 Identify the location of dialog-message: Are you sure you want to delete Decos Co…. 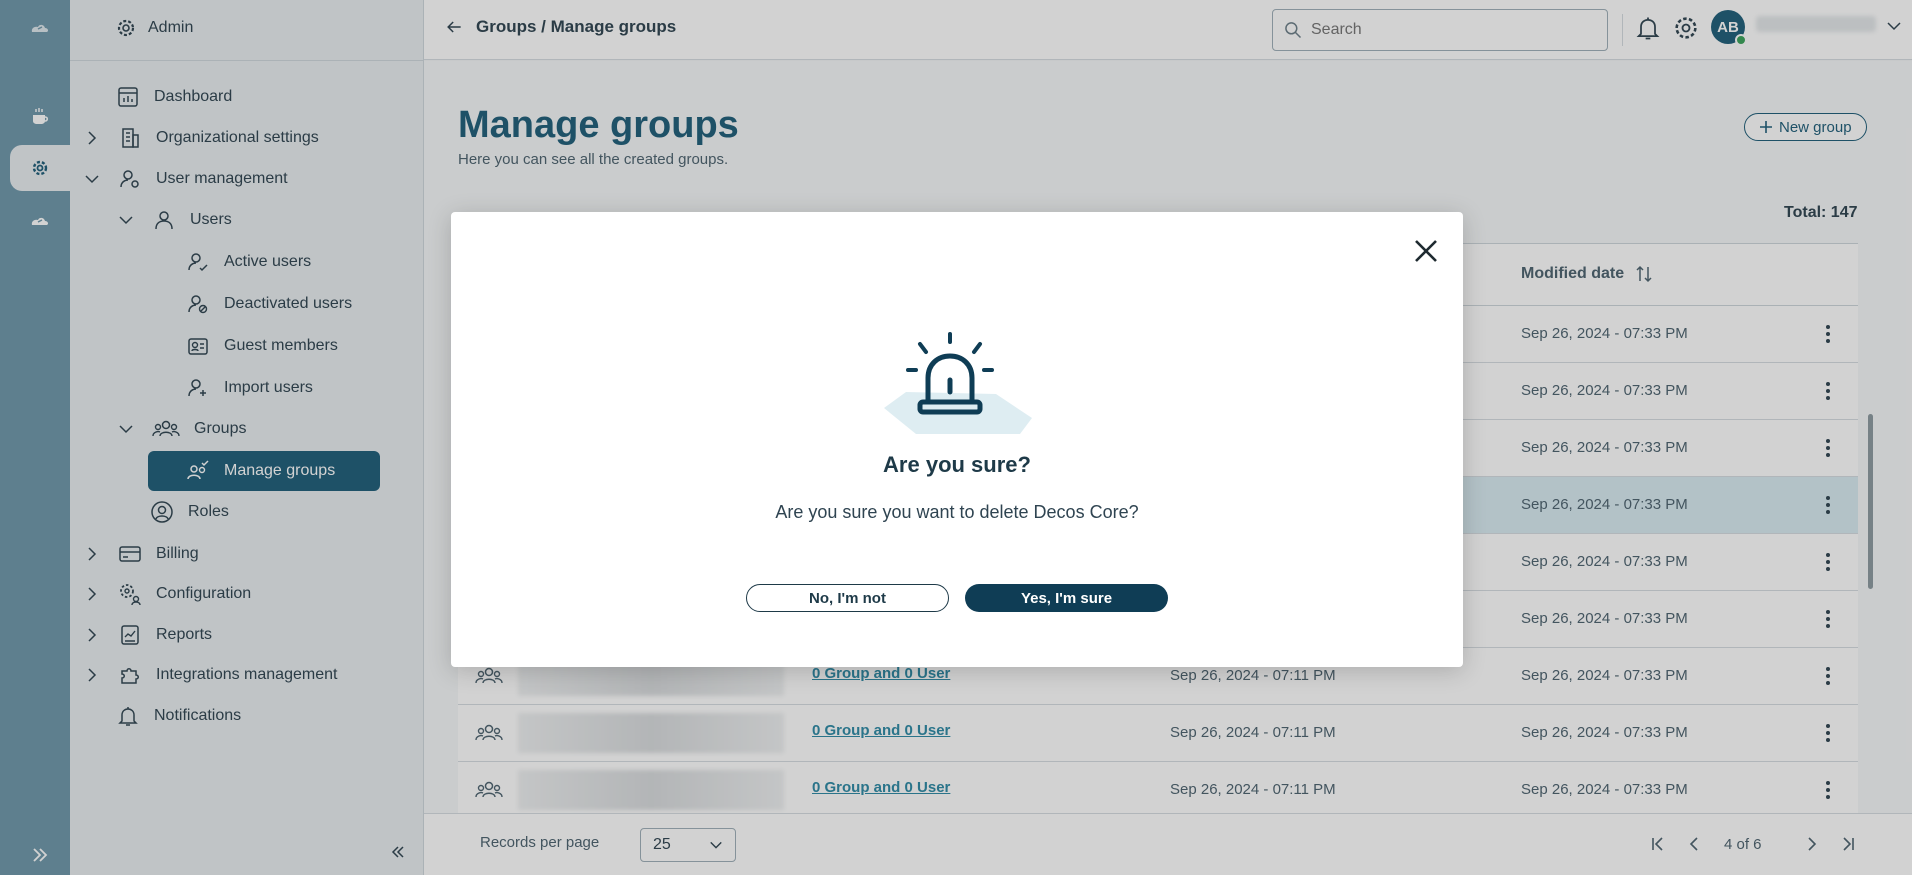
(957, 512).